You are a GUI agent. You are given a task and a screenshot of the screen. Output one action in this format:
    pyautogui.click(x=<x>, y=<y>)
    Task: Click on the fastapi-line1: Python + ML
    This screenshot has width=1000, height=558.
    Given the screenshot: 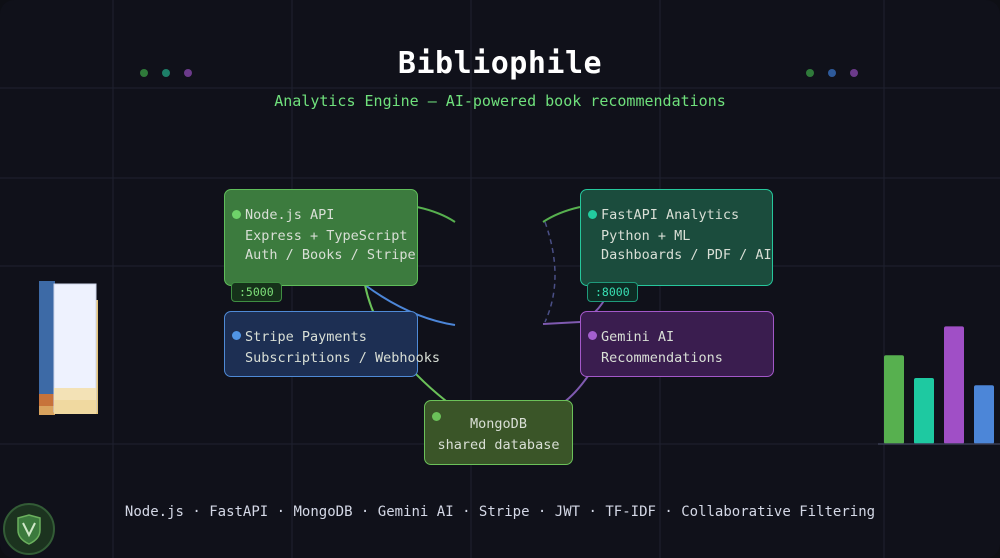 What is the action you would take?
    pyautogui.click(x=646, y=236)
    